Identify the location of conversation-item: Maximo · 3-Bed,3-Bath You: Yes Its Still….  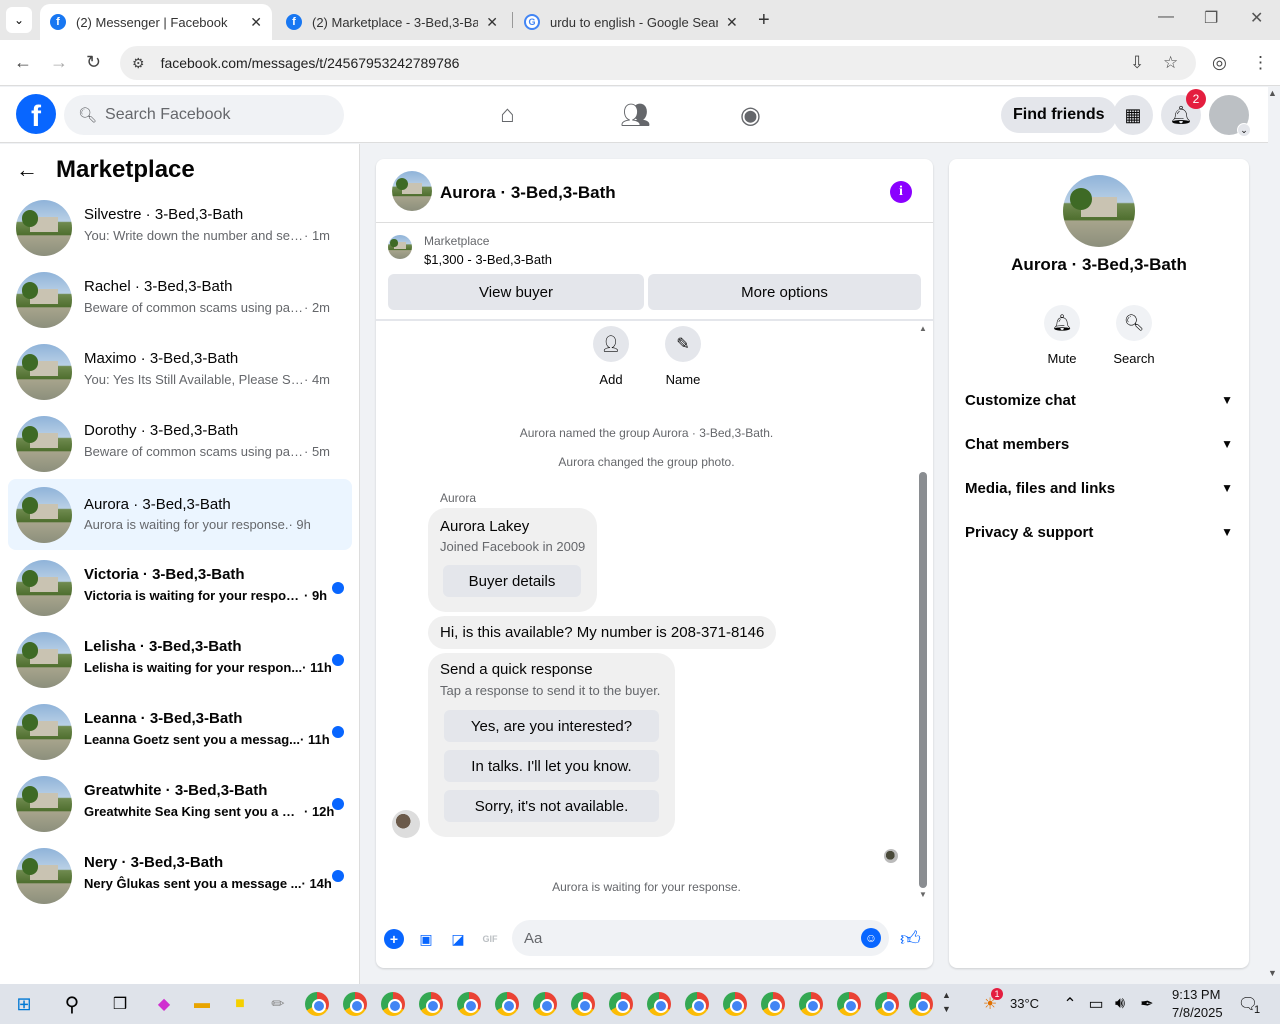
(180, 372).